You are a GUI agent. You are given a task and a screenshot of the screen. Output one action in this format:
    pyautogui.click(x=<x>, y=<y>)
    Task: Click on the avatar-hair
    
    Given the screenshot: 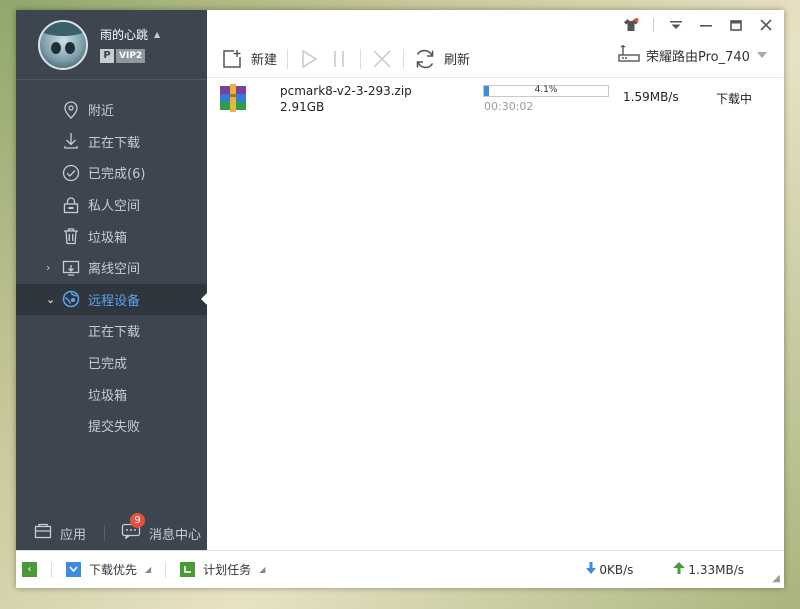 What is the action you would take?
    pyautogui.click(x=63, y=28)
    